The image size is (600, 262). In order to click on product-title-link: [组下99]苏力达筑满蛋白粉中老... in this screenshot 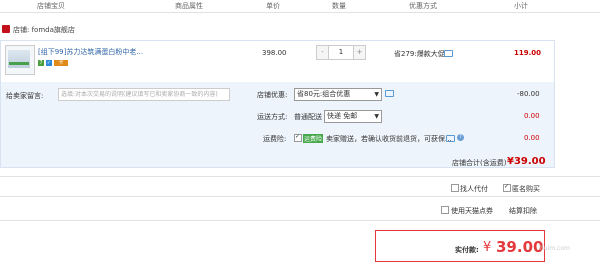, I will do `click(90, 52)`.